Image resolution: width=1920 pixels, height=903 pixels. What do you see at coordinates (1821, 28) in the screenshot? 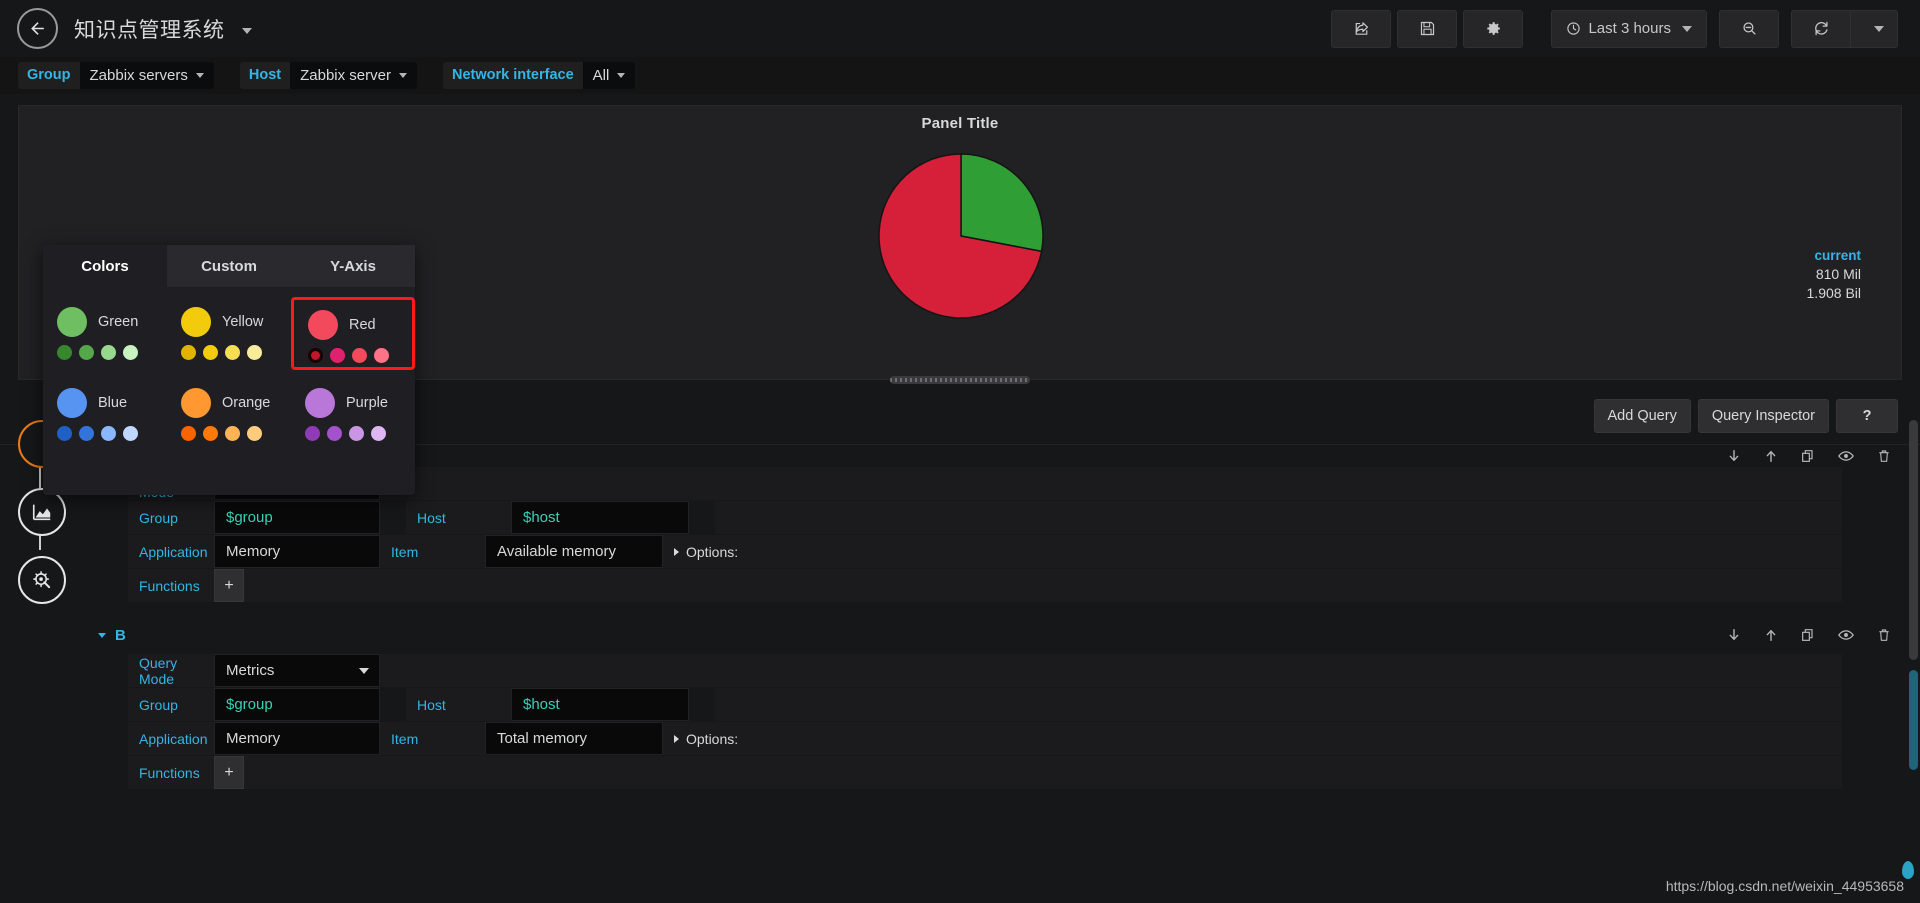
I see `refresh-button` at bounding box center [1821, 28].